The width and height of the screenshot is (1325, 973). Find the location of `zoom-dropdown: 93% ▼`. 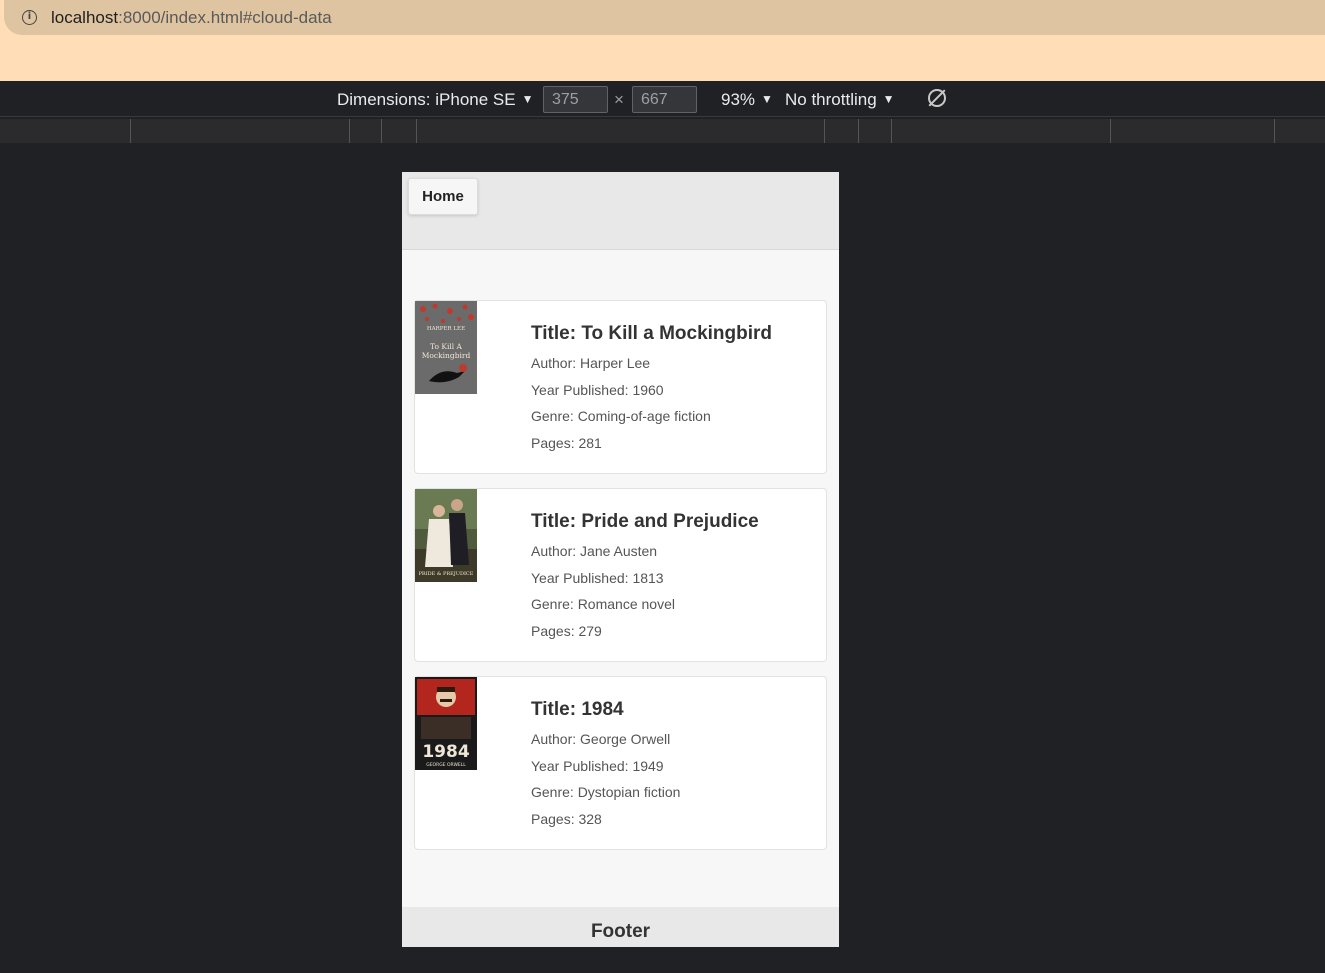

zoom-dropdown: 93% ▼ is located at coordinates (747, 100).